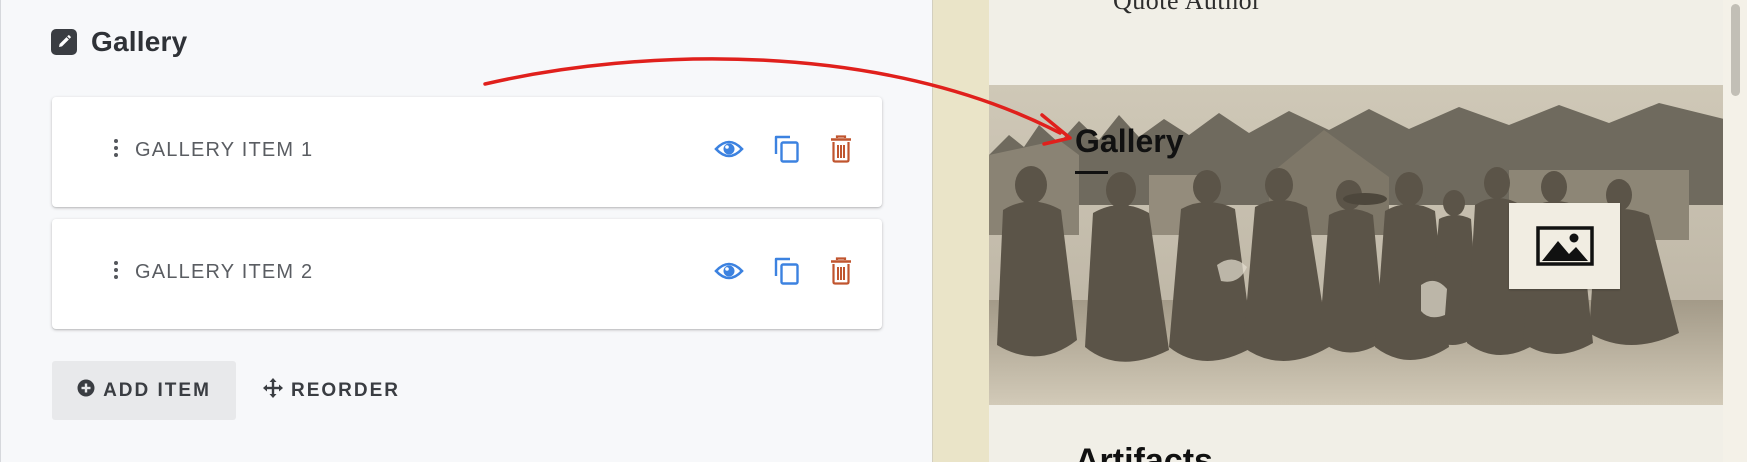 The image size is (1747, 462). I want to click on gallery-item-label: GALLERY ITEM 1, so click(224, 150).